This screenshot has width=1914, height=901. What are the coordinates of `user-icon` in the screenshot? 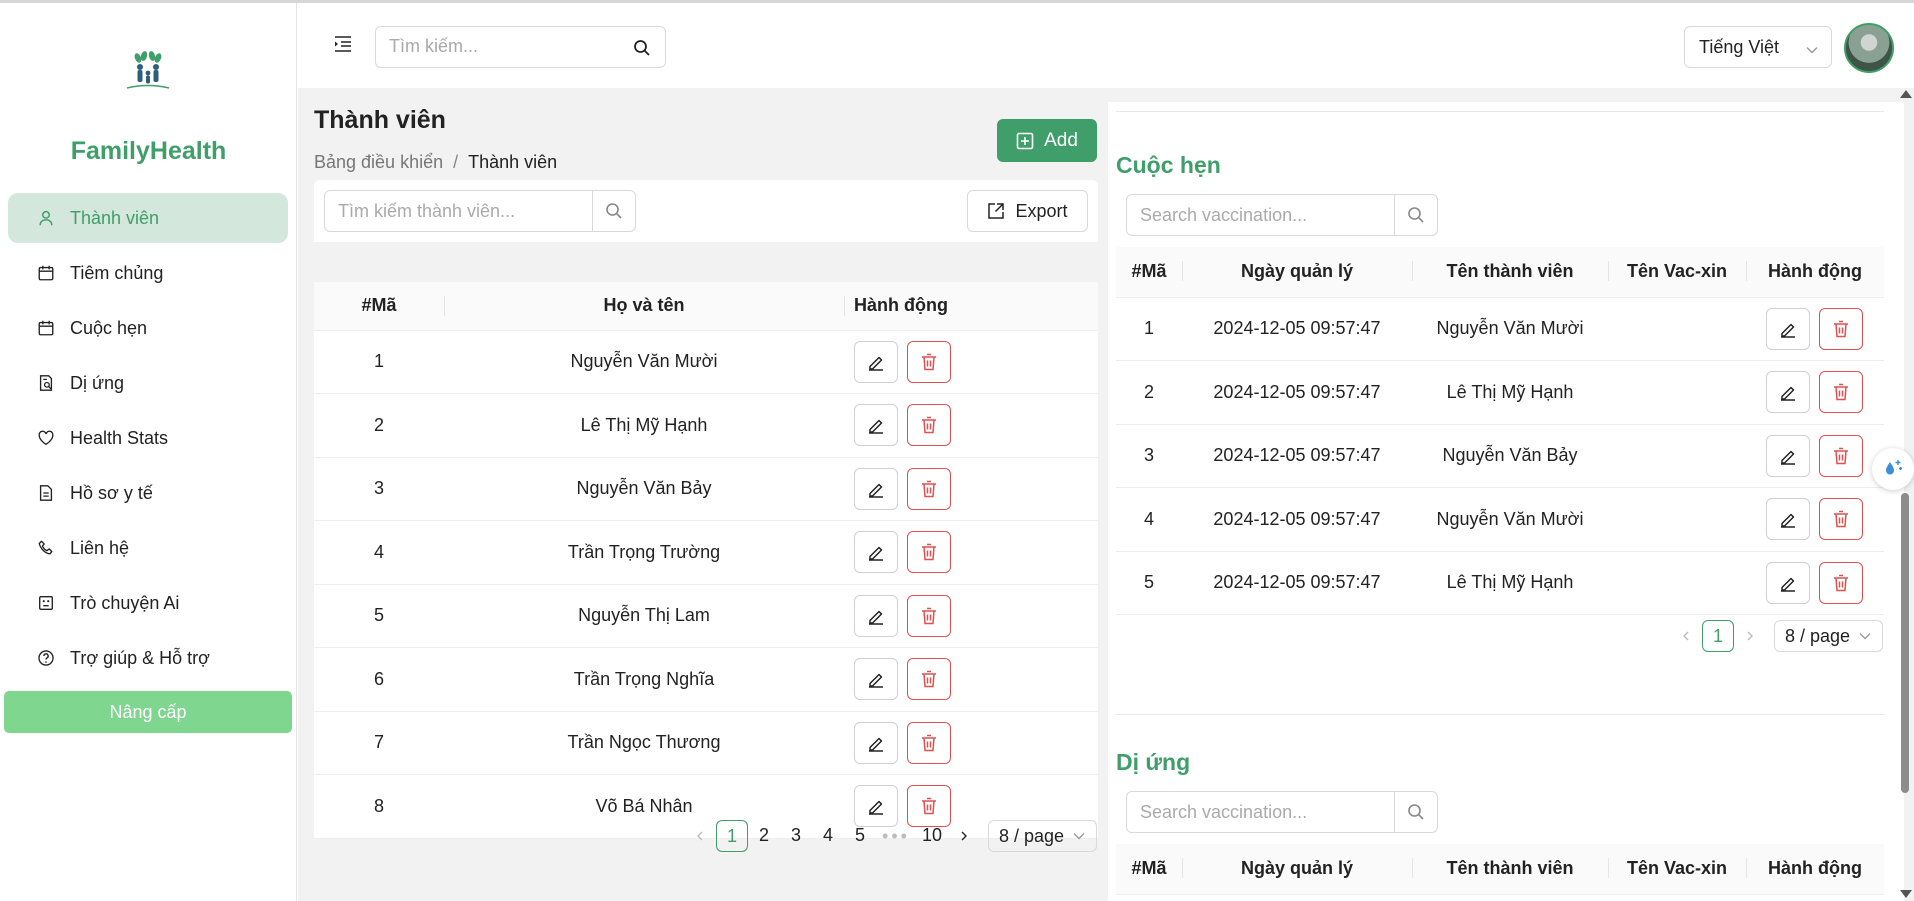 It's located at (46, 218).